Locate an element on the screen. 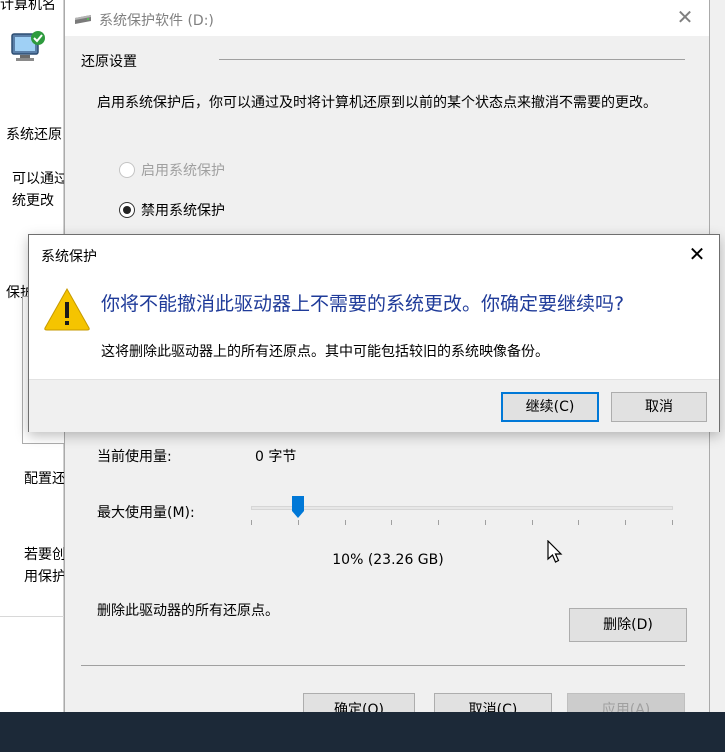 The width and height of the screenshot is (725, 752). disable-protection-label: 禁用系统保护 is located at coordinates (183, 211).